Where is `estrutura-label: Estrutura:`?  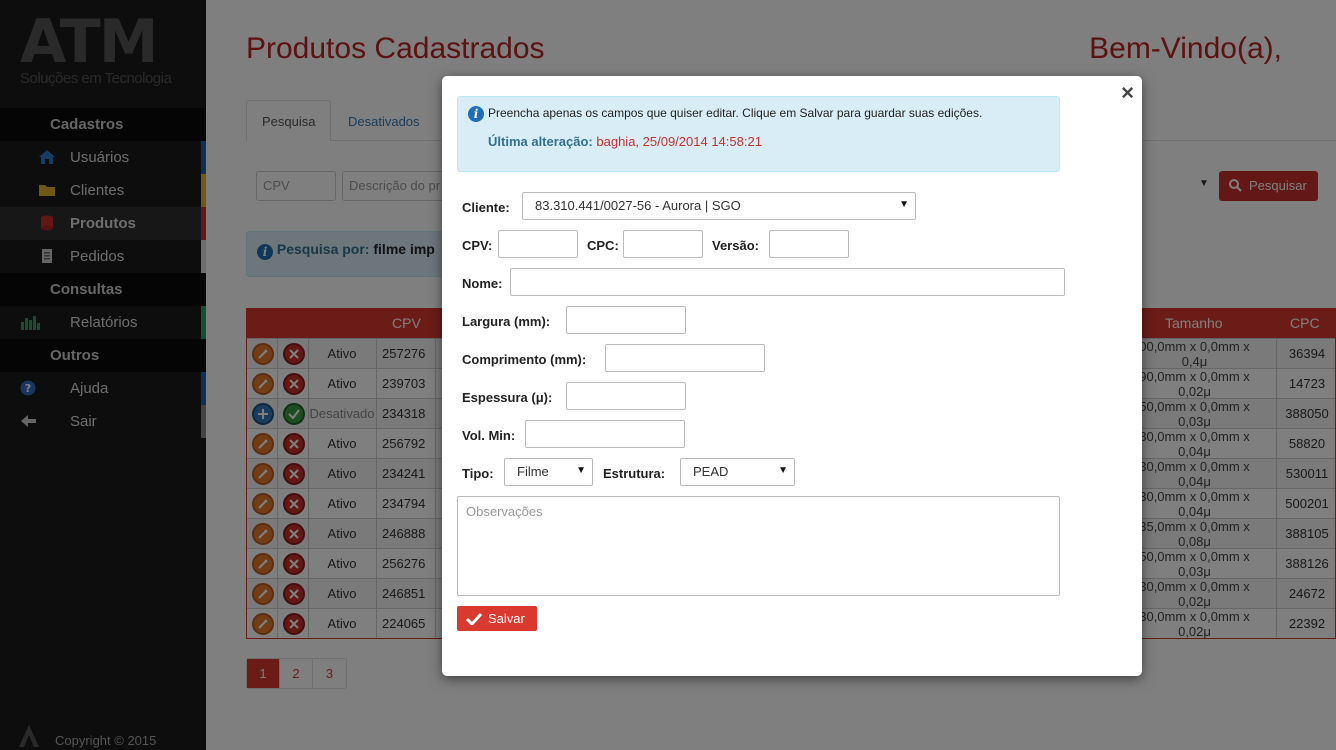 estrutura-label: Estrutura: is located at coordinates (634, 473).